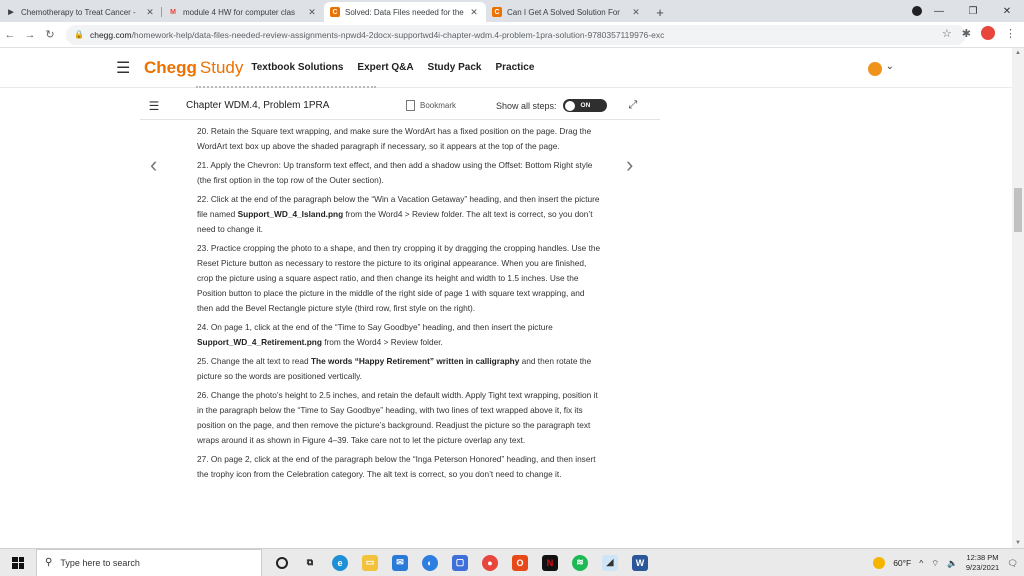 The height and width of the screenshot is (576, 1024). What do you see at coordinates (81, 12) in the screenshot?
I see `browser-tab-1: ▶ Chemotherapy to Treat Cancer - ✕` at bounding box center [81, 12].